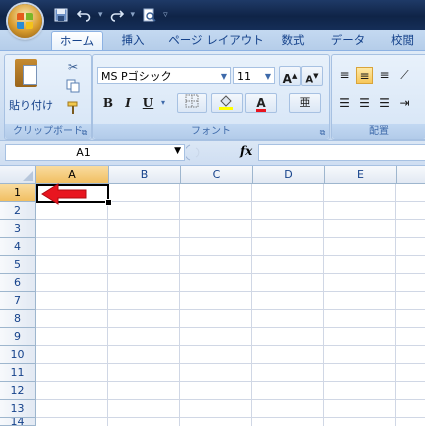 The width and height of the screenshot is (425, 426). What do you see at coordinates (18, 422) in the screenshot?
I see `row-header: 14` at bounding box center [18, 422].